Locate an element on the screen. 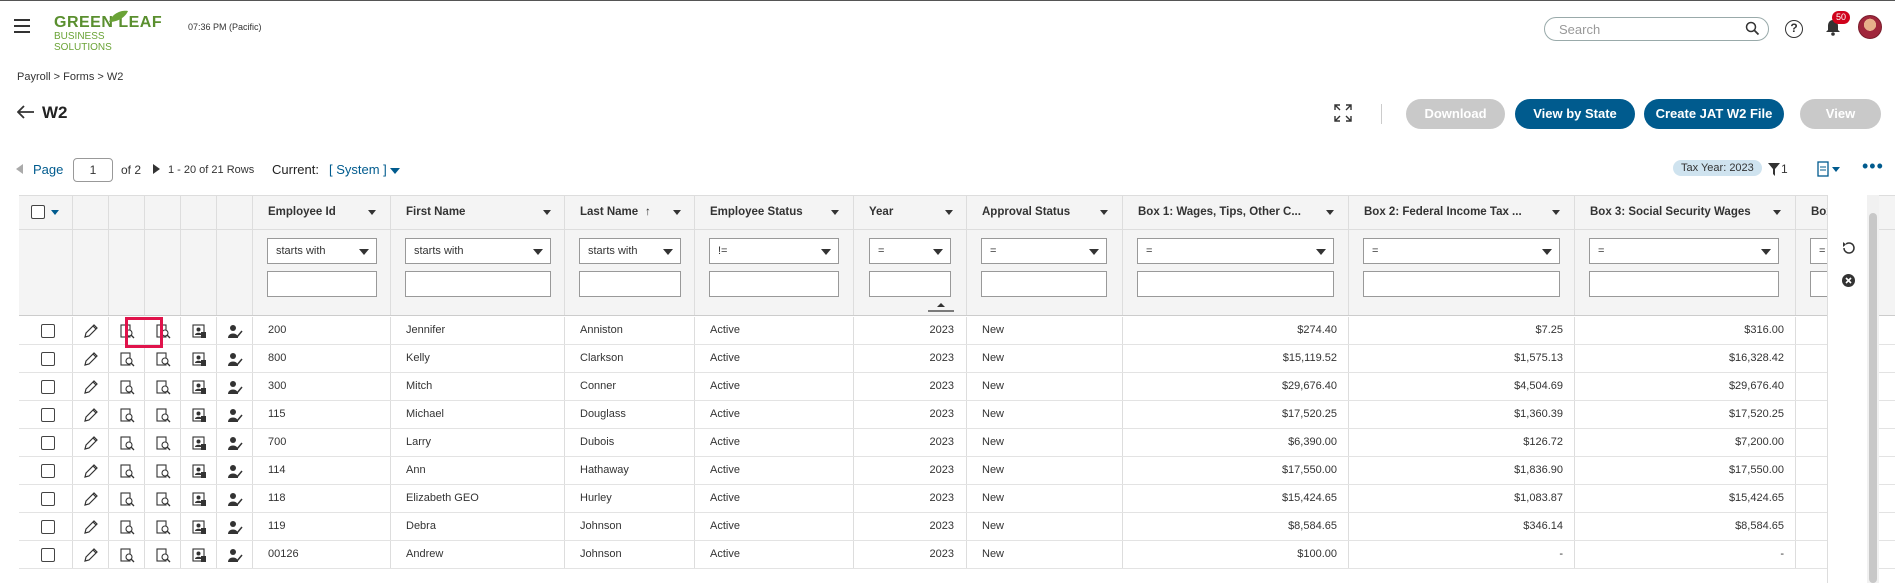 The height and width of the screenshot is (583, 1895). download-button: Download is located at coordinates (1455, 114).